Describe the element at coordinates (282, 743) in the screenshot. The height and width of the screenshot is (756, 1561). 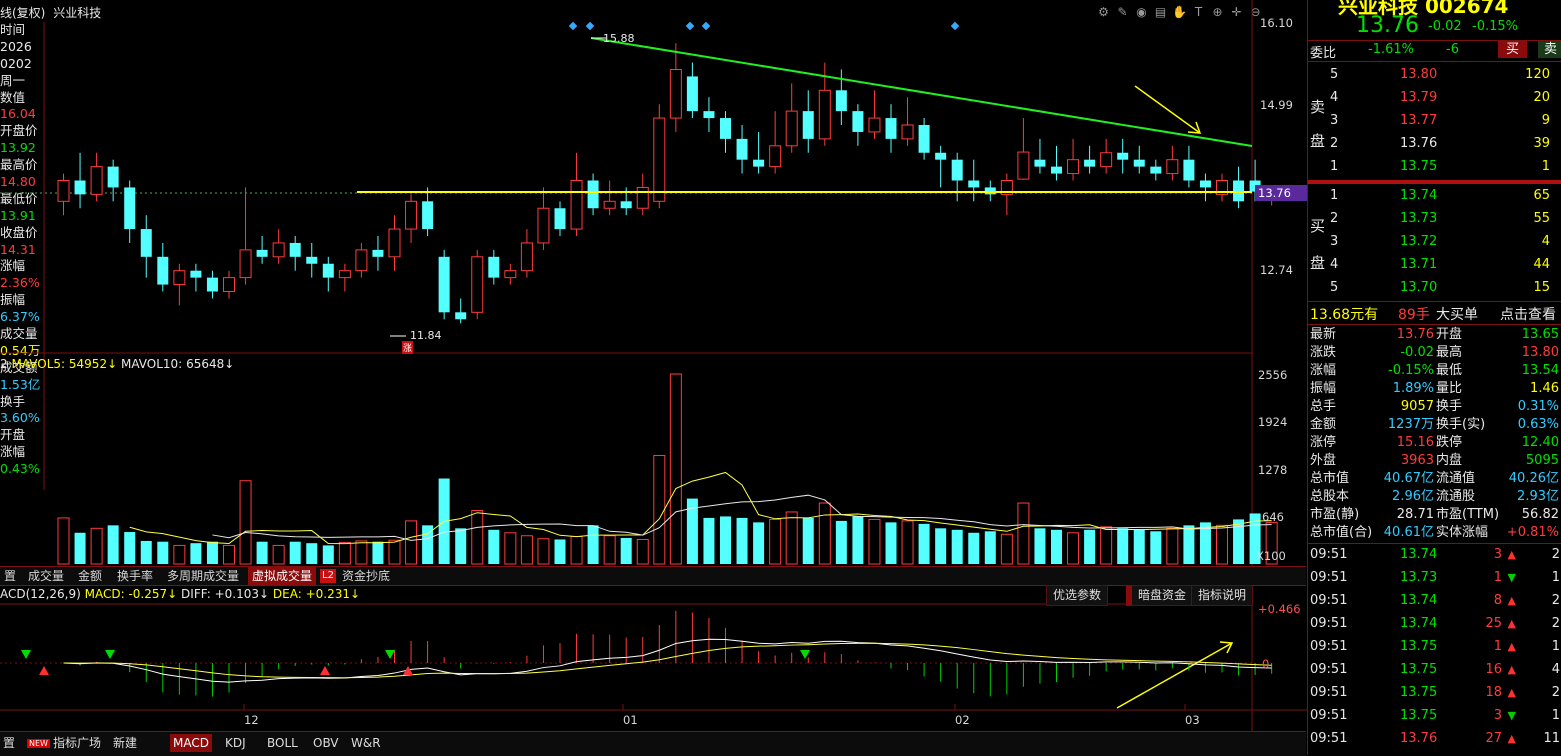
I see `bottom-tab-5: BOLL` at that location.